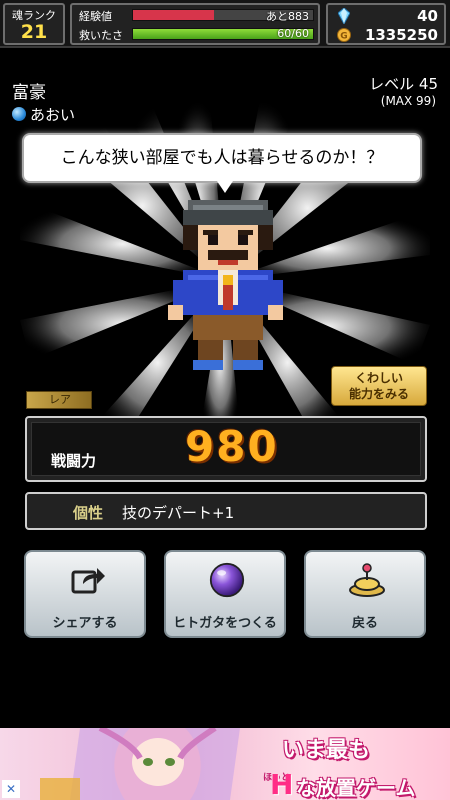 The height and width of the screenshot is (800, 450). Describe the element at coordinates (344, 16) in the screenshot. I see `gem-icon` at that location.